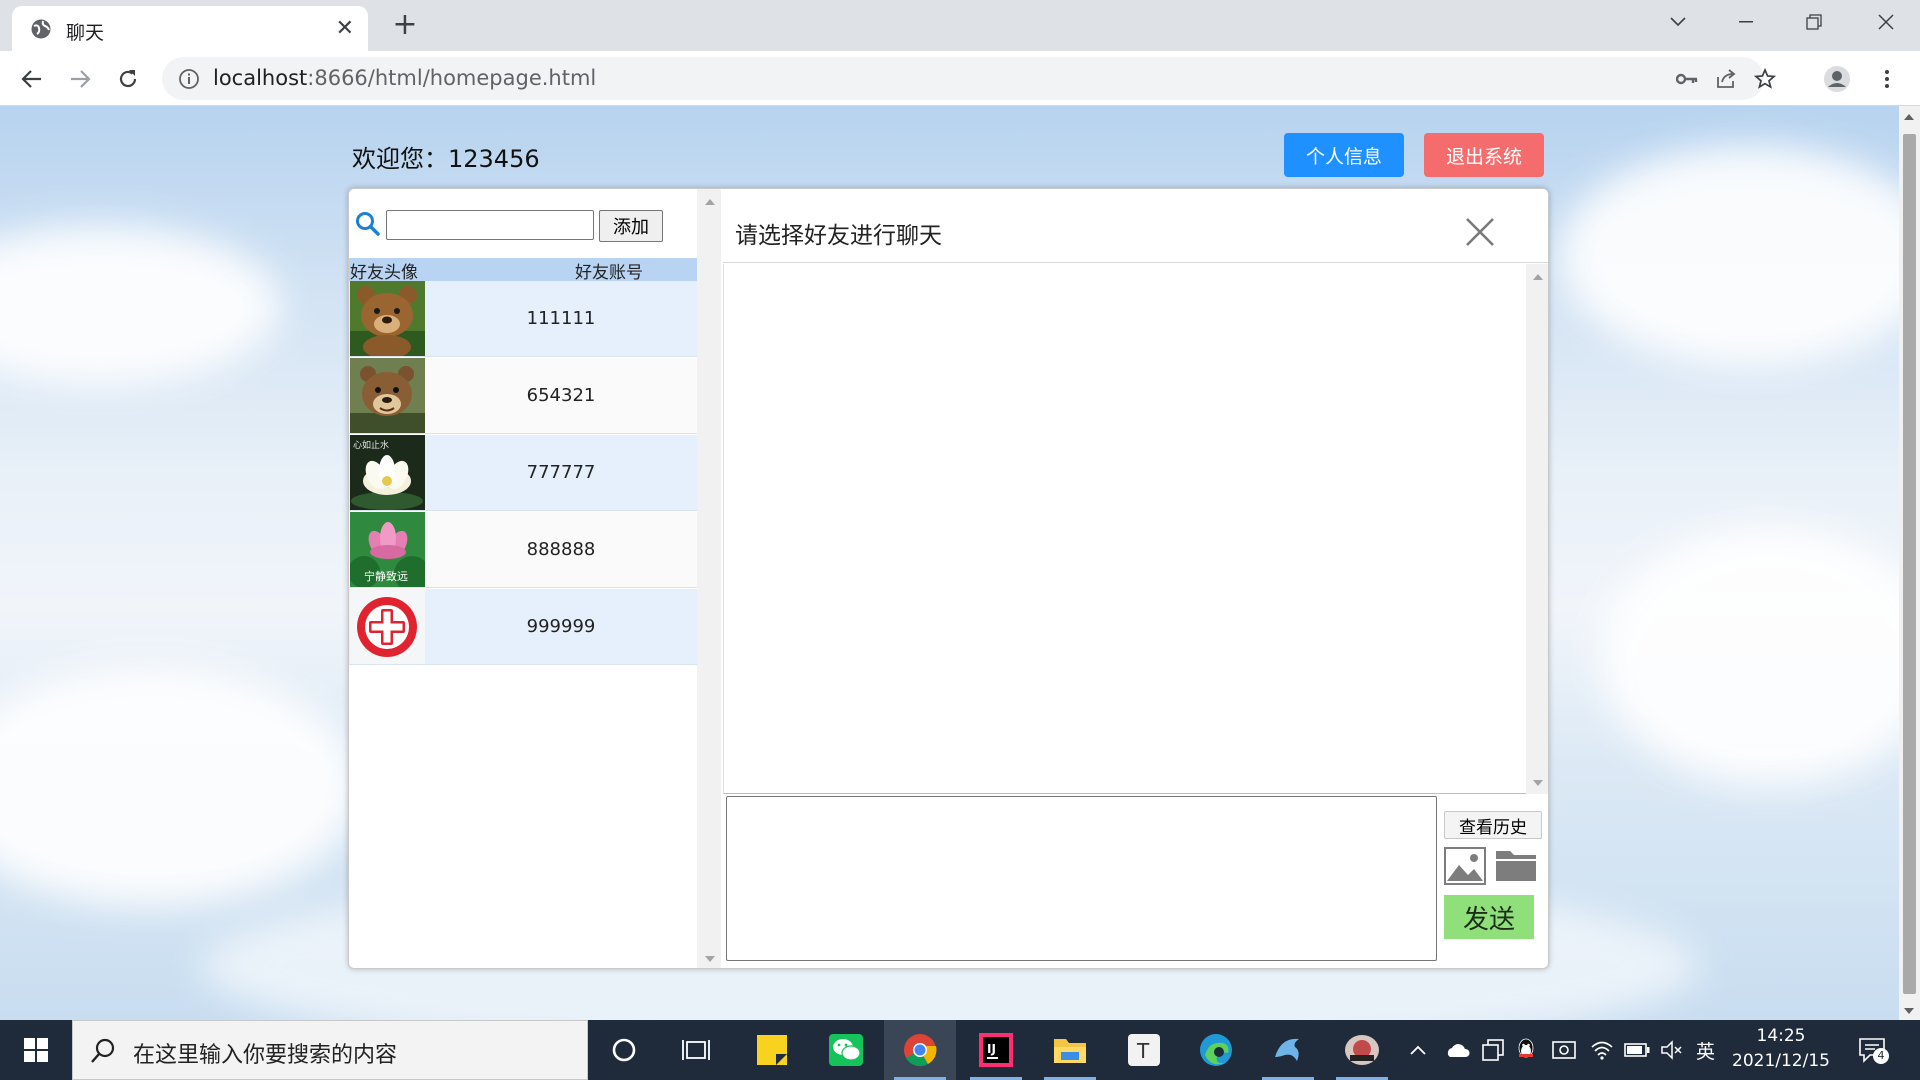  I want to click on windows-start-icon, so click(36, 1050).